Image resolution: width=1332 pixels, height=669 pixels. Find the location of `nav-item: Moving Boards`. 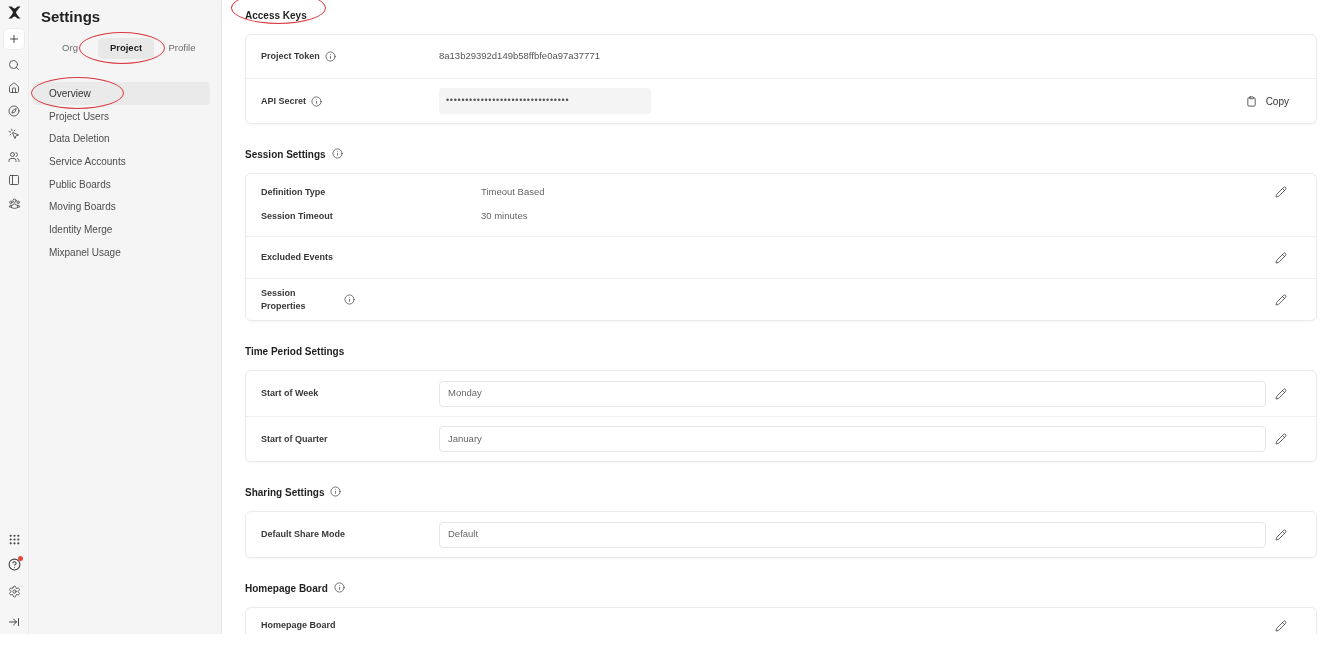

nav-item: Moving Boards is located at coordinates (121, 207).